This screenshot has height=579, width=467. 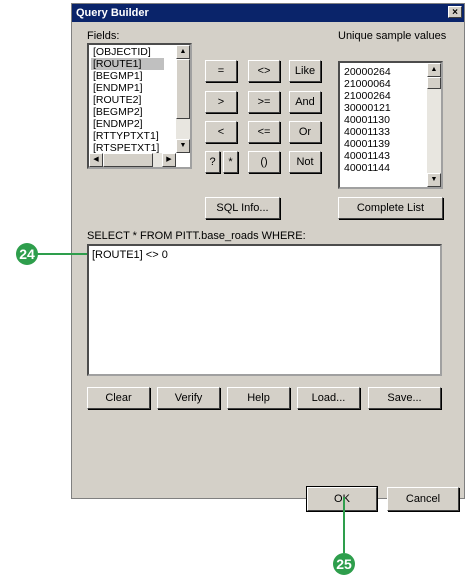 I want to click on query-header: SELECT * FROM PITT.base_roads WHERE:, so click(x=196, y=236).